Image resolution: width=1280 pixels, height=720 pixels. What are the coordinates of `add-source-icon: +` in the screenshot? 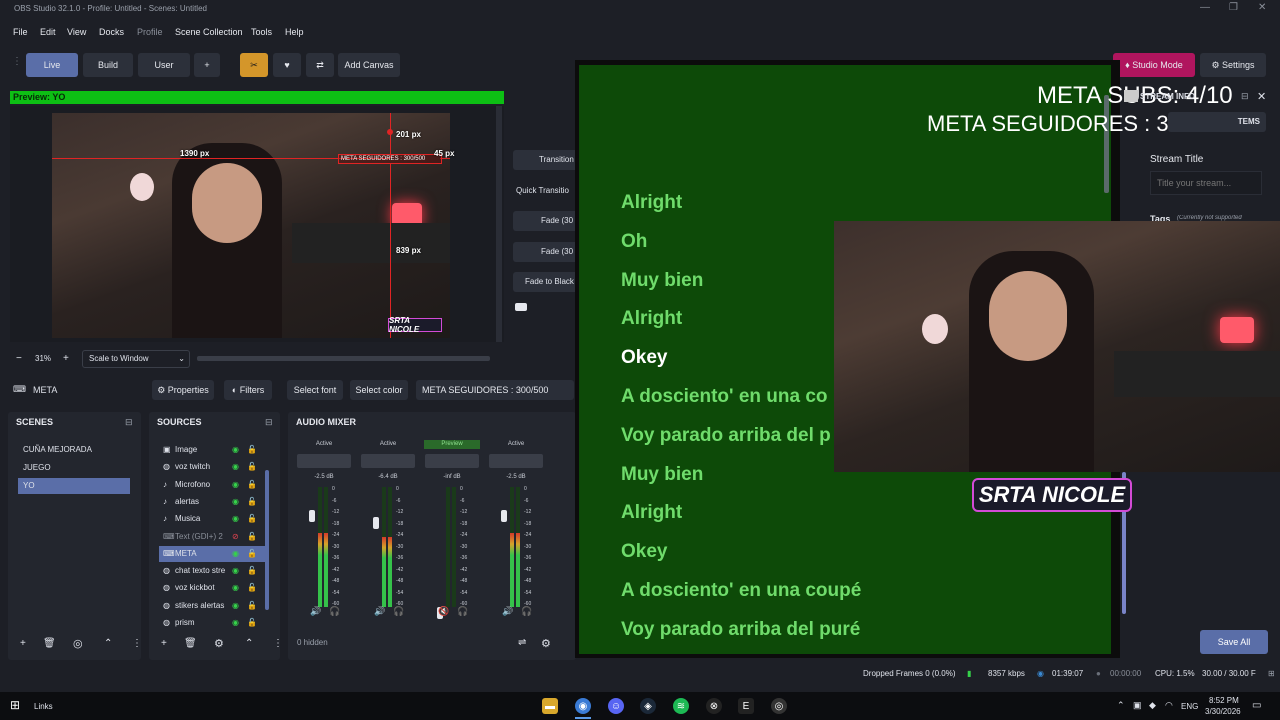 It's located at (164, 643).